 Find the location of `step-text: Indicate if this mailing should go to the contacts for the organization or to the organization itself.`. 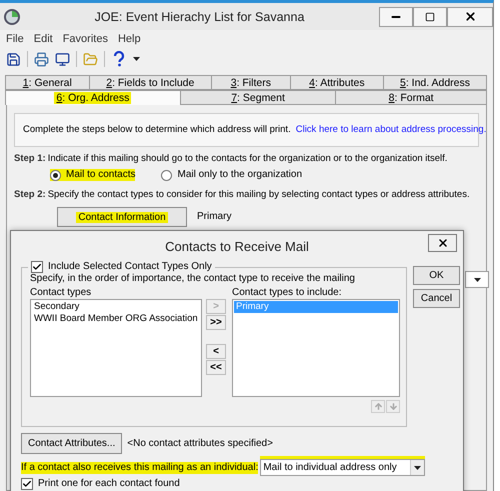

step-text: Indicate if this mailing should go to the contacts for the organization or to the organization itself. is located at coordinates (248, 159).